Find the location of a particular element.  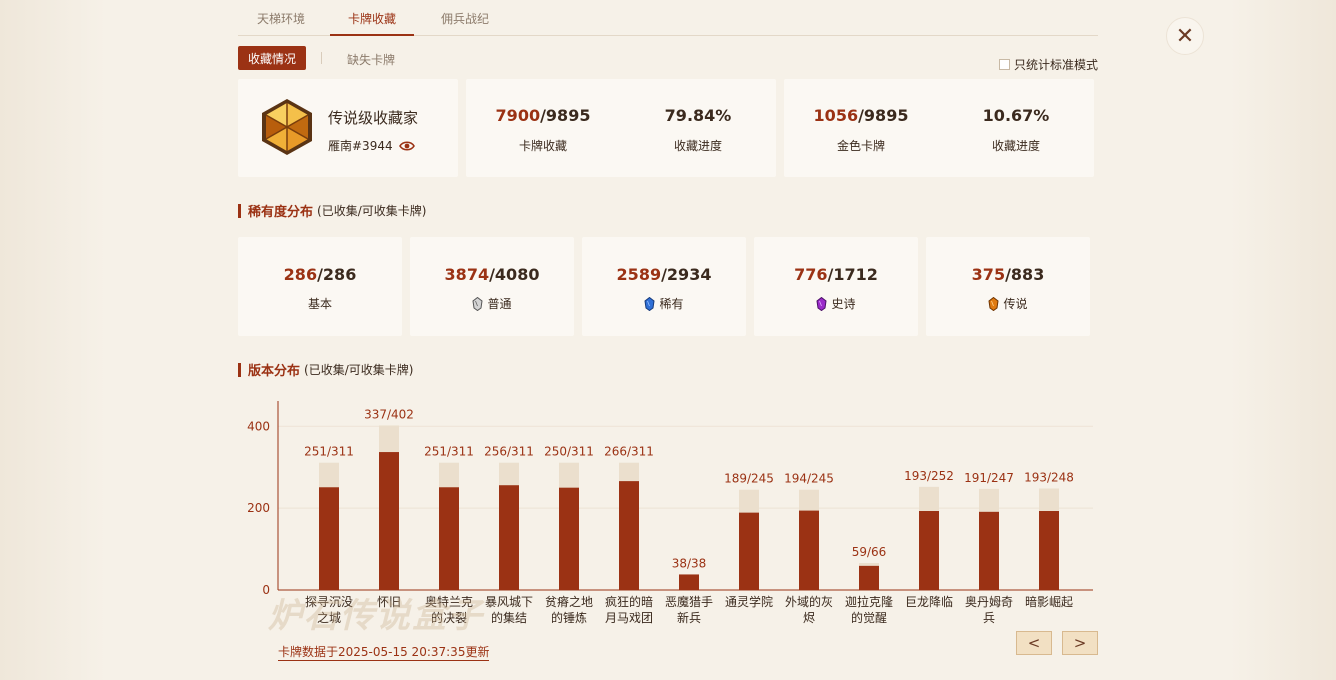

x-tick-label: 兵 is located at coordinates (989, 618).